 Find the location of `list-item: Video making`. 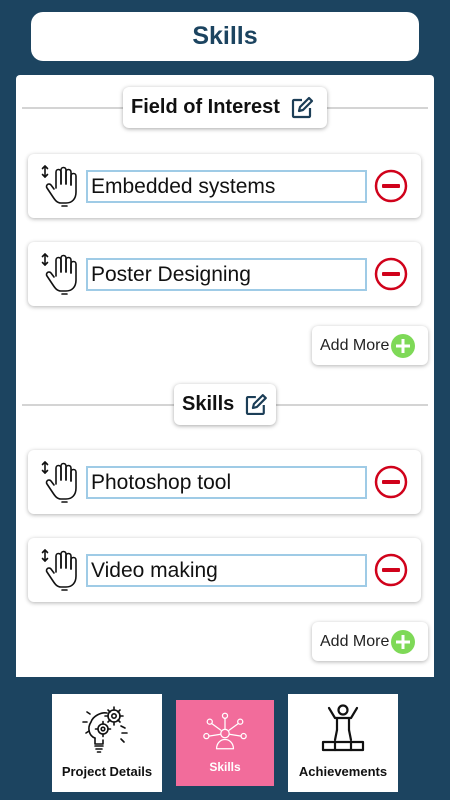

list-item: Video making is located at coordinates (224, 570).